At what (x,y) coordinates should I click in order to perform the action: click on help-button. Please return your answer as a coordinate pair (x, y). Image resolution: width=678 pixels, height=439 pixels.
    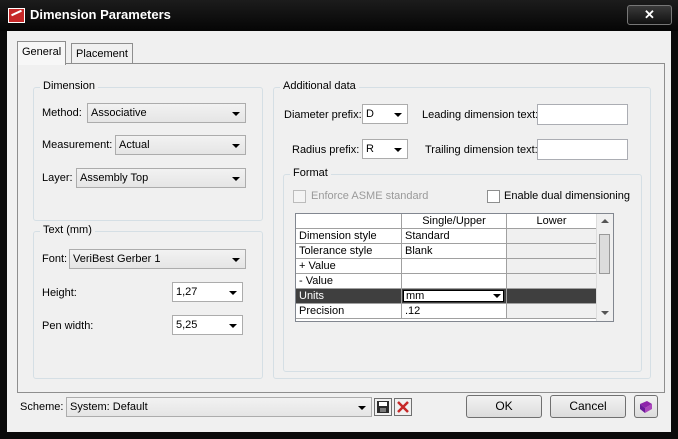
    Looking at the image, I should click on (646, 406).